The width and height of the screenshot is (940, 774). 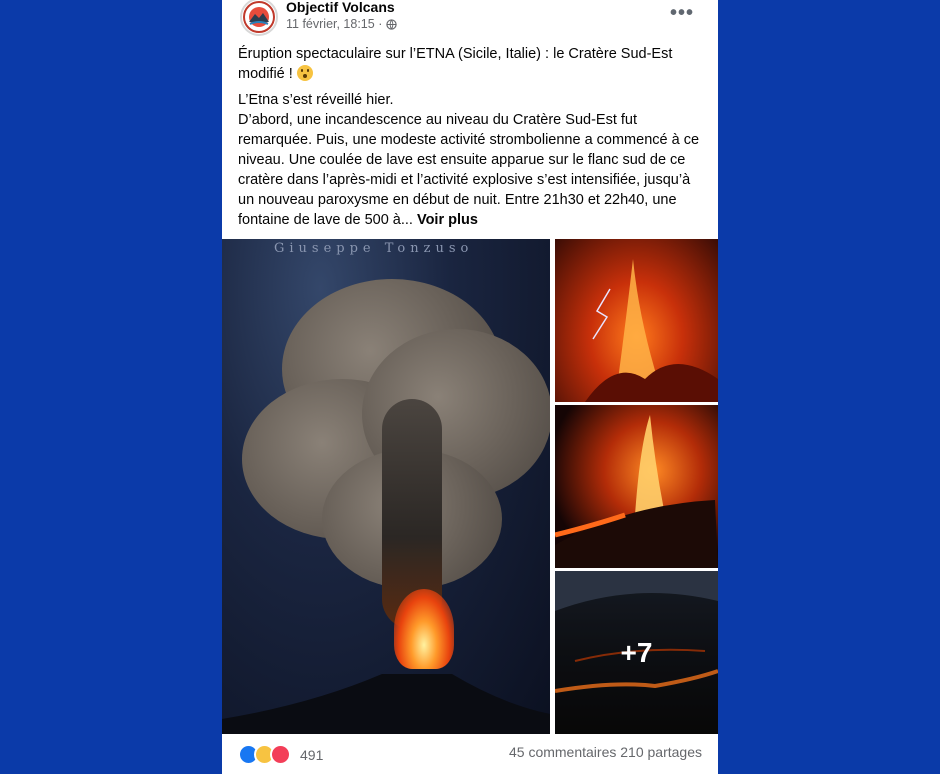 I want to click on love-icon, so click(x=280, y=754).